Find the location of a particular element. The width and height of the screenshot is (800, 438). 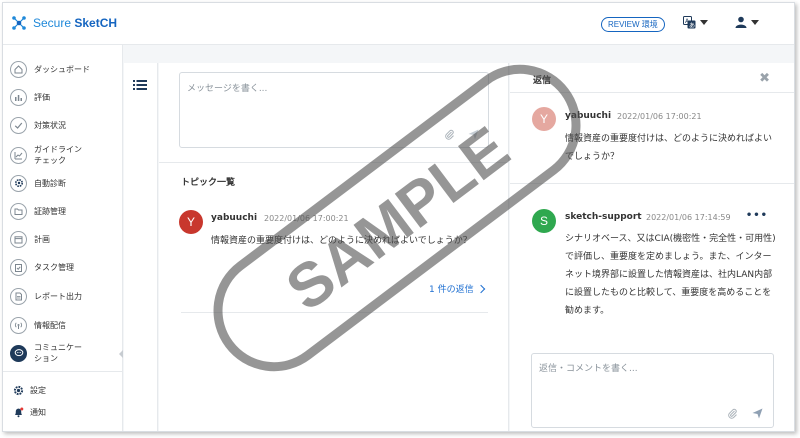

sidebar-item-countermeasures: 対策状況 is located at coordinates (63, 125).